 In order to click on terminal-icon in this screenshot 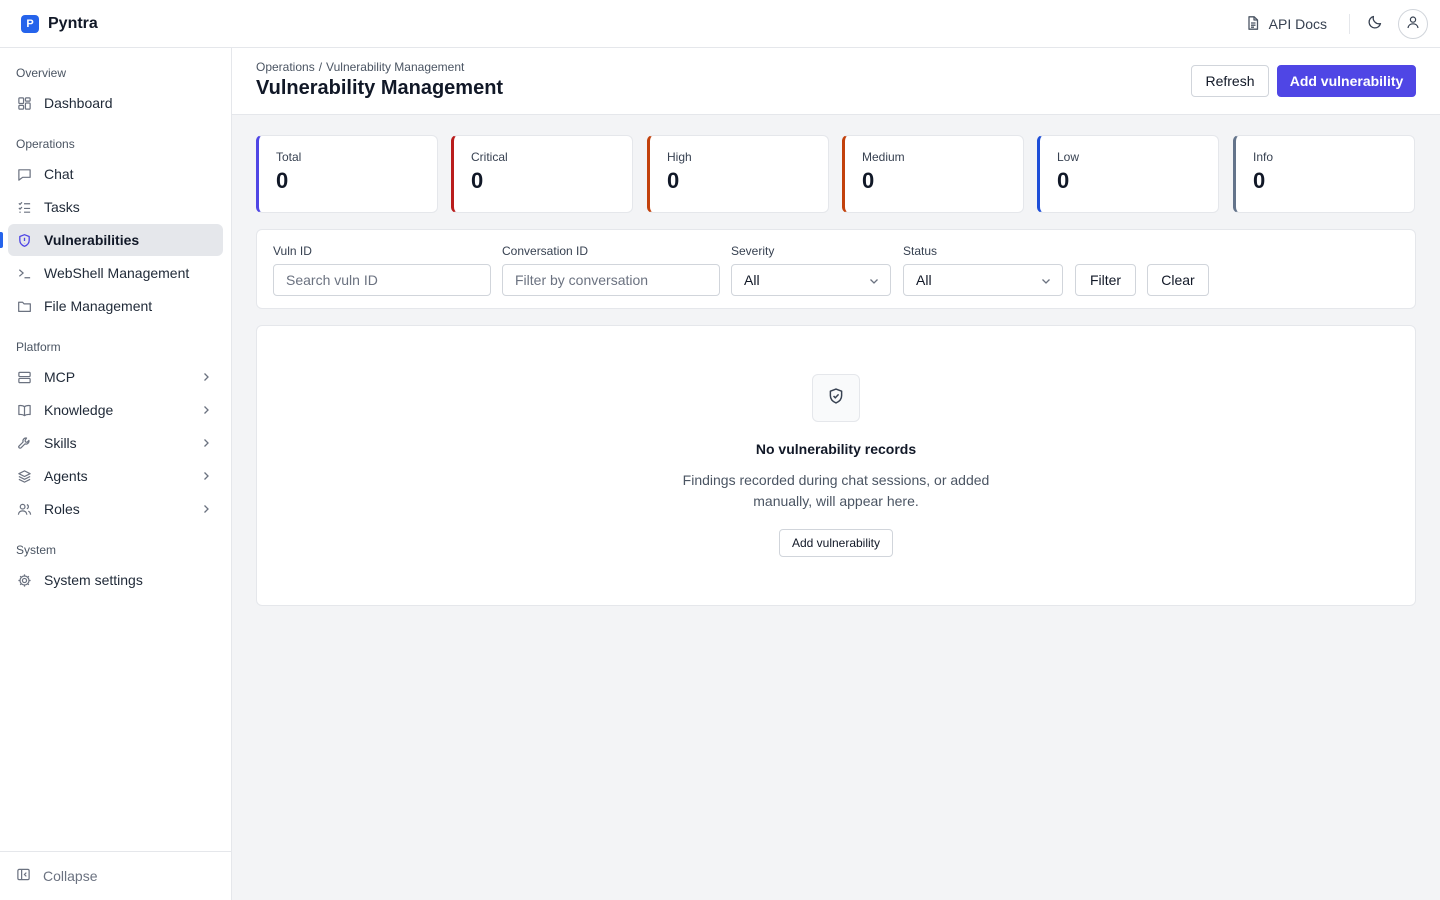, I will do `click(24, 273)`.